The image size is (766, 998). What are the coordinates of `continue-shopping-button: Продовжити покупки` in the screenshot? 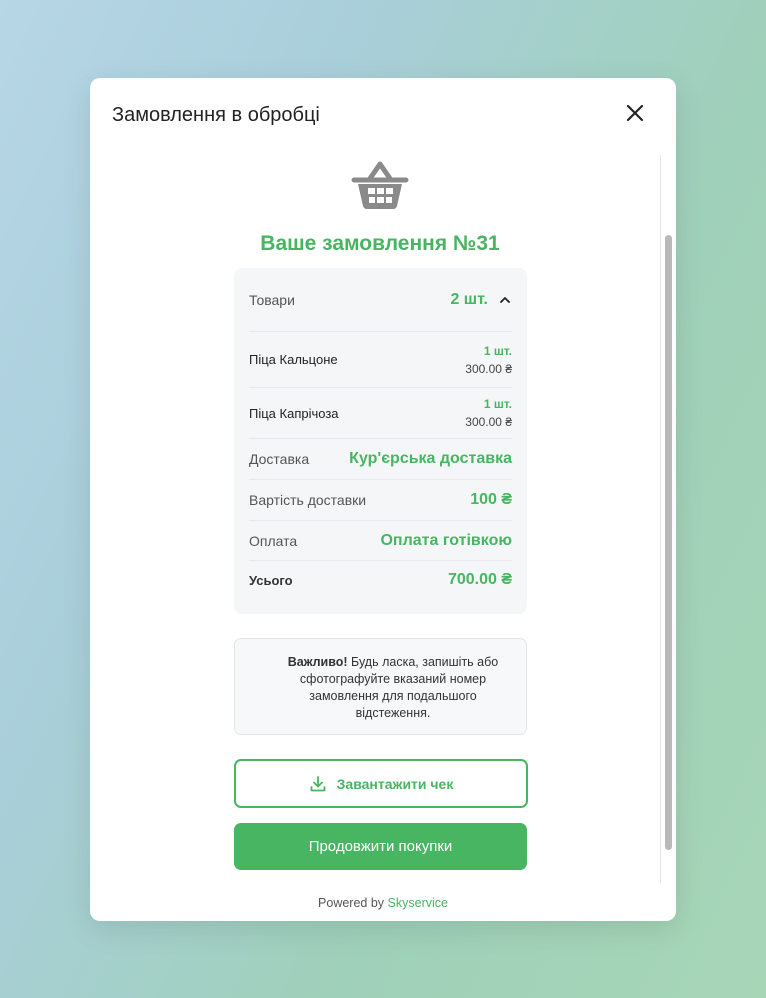 It's located at (380, 846).